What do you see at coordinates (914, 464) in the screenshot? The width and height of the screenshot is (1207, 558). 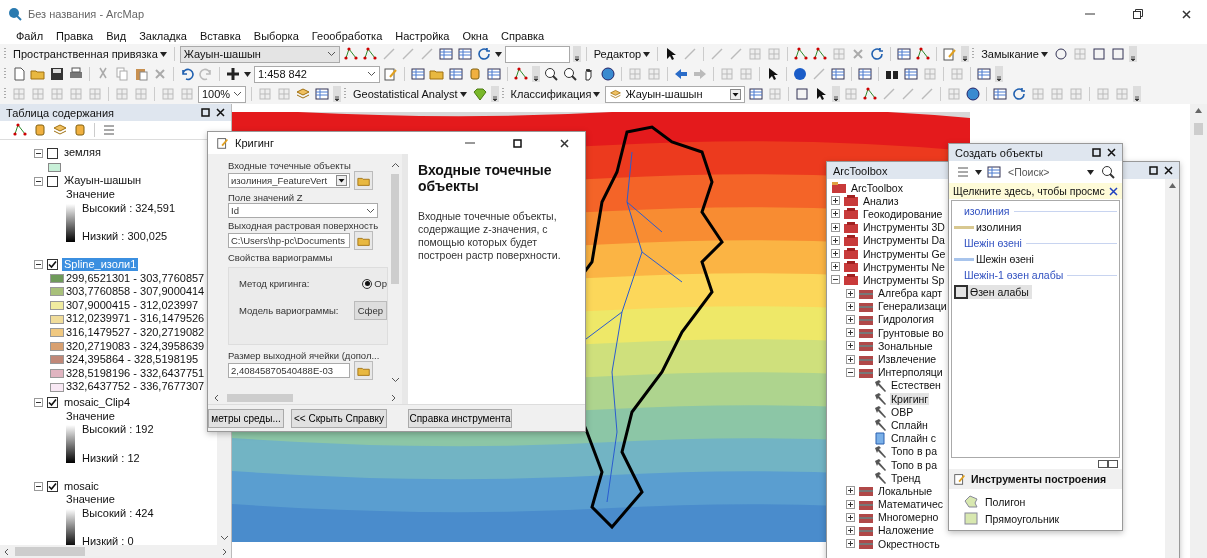 I see `toolbox-item: Топо в ра` at bounding box center [914, 464].